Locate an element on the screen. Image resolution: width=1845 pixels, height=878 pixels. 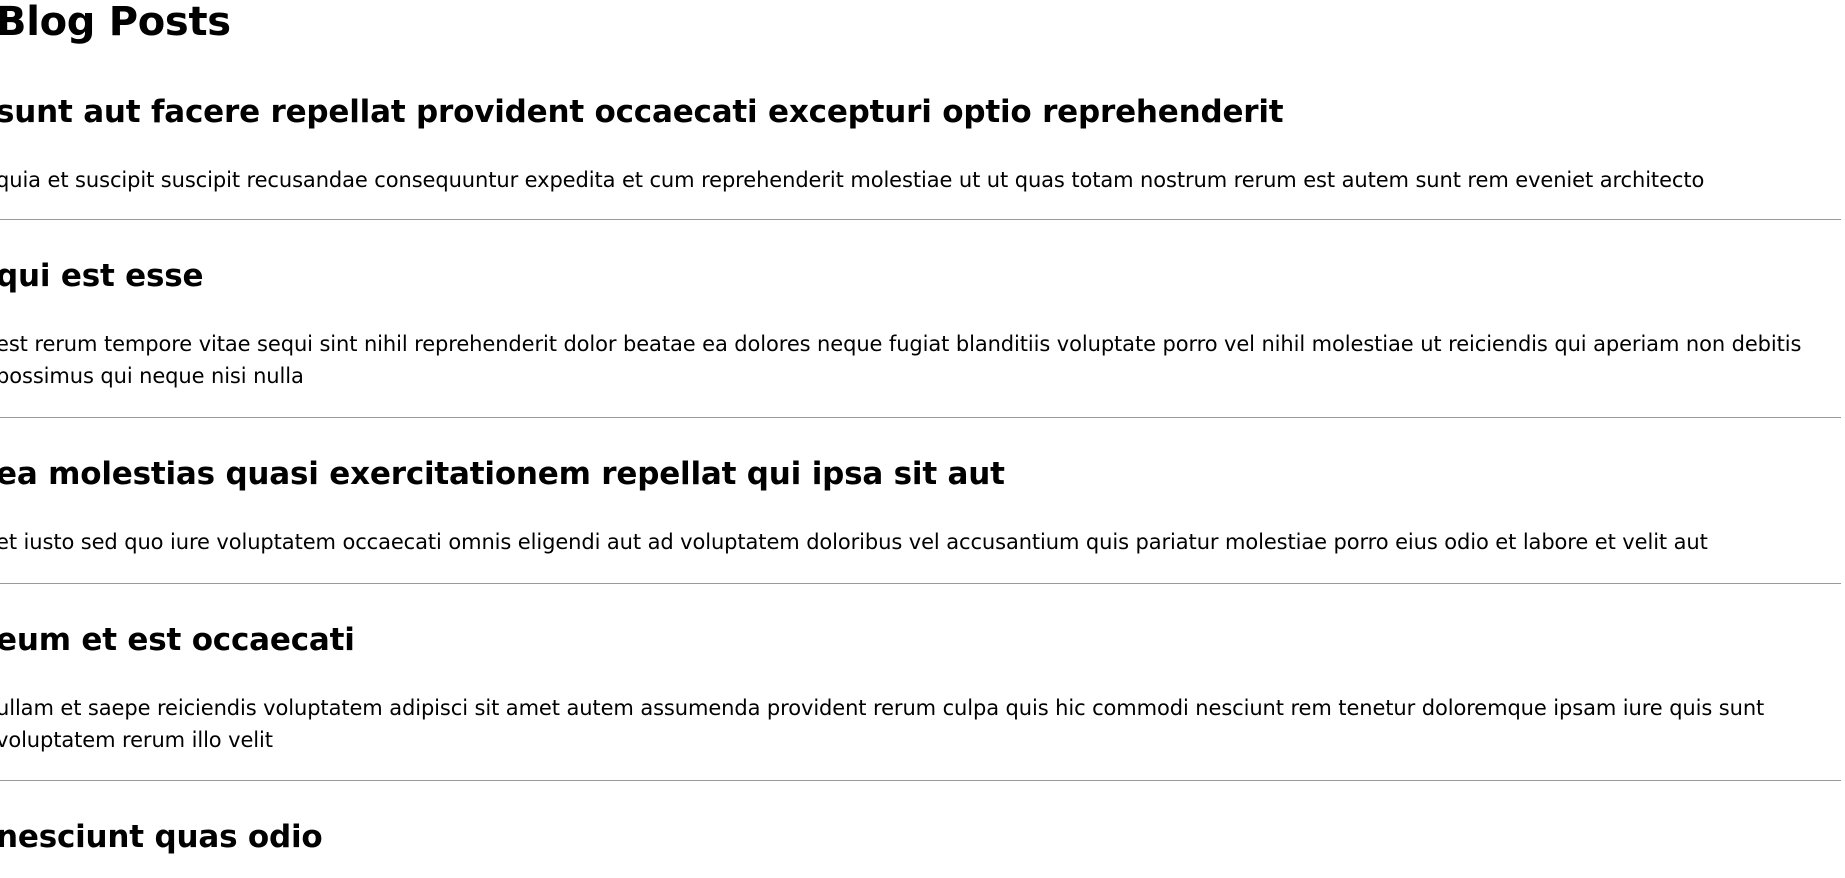
post-title: qui est esse is located at coordinates (102, 276).